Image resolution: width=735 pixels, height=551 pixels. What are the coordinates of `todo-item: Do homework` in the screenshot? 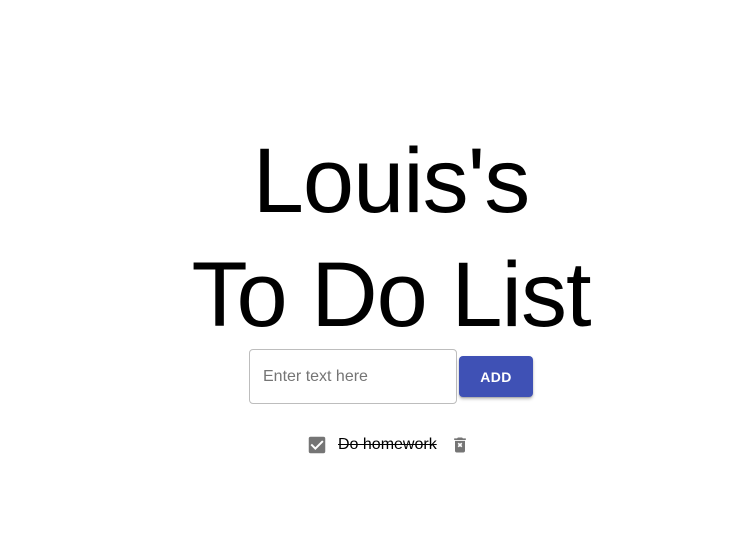 It's located at (388, 445).